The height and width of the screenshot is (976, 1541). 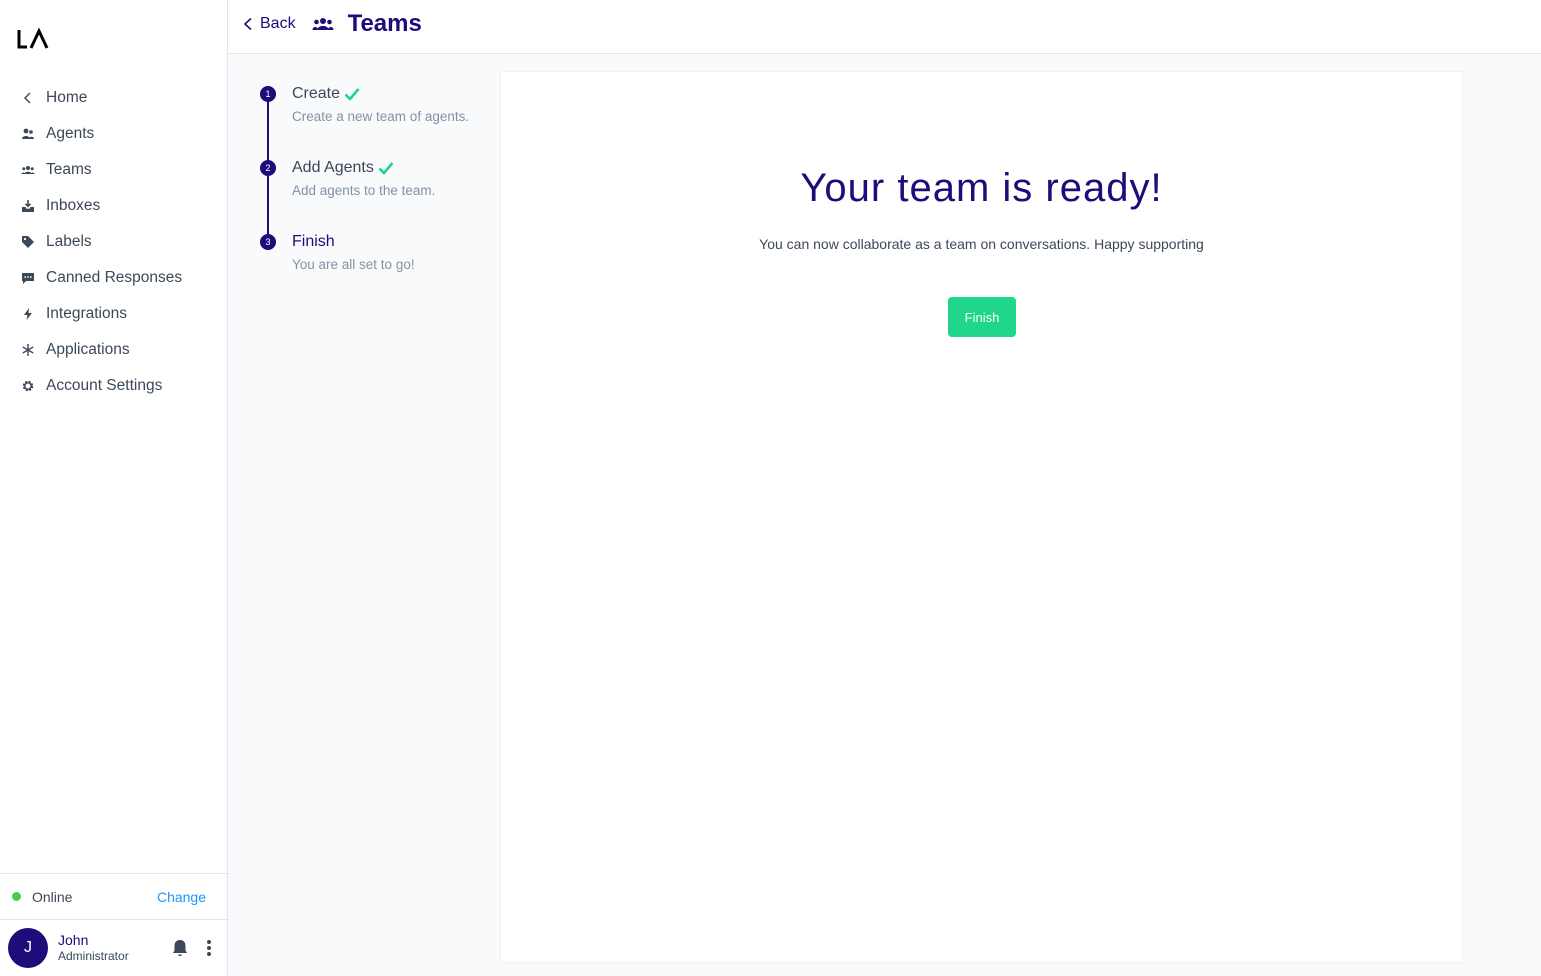 What do you see at coordinates (28, 948) in the screenshot?
I see `avatar: J` at bounding box center [28, 948].